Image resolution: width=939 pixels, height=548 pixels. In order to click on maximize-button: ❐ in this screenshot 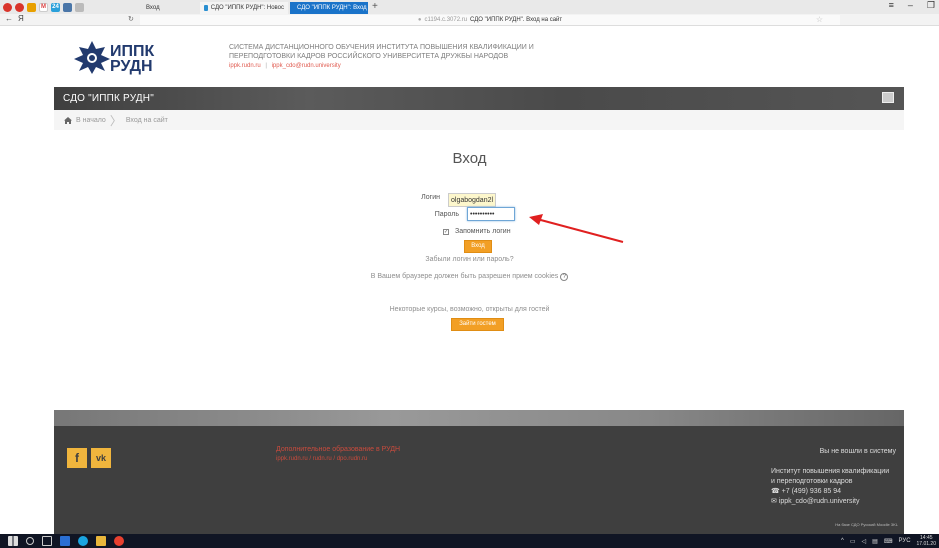, I will do `click(931, 5)`.